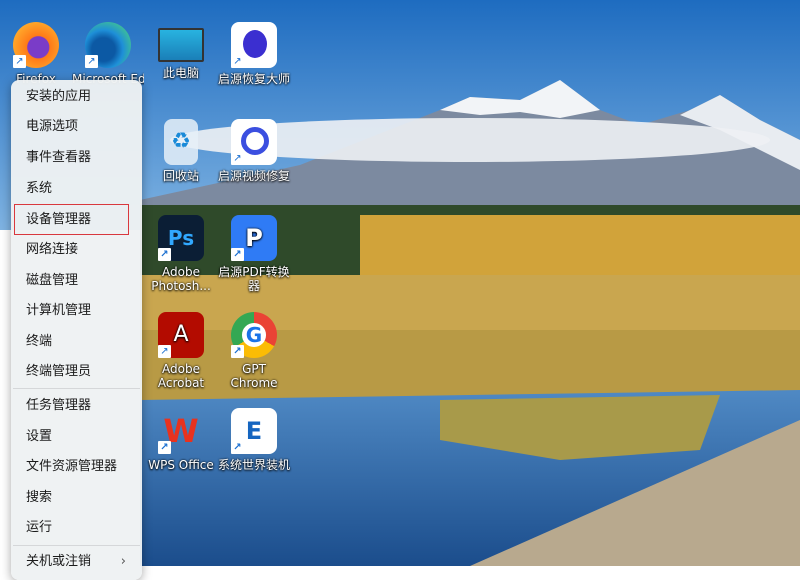 This screenshot has width=800, height=580. What do you see at coordinates (254, 431) in the screenshot?
I see `system-world-icon: E ↗` at bounding box center [254, 431].